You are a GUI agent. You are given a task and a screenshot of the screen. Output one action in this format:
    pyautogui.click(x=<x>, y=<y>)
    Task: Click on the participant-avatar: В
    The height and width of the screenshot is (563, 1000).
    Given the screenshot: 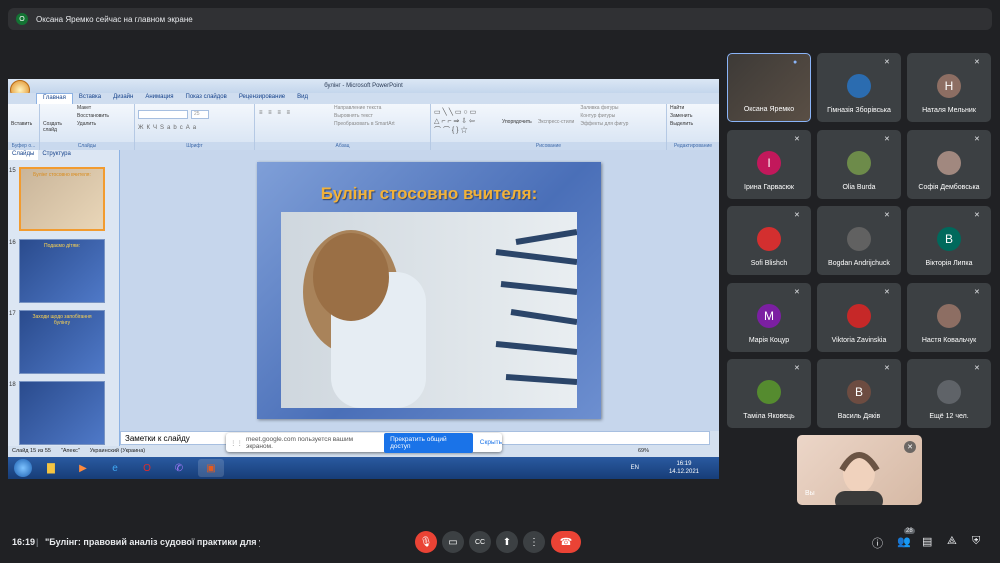 What is the action you would take?
    pyautogui.click(x=859, y=392)
    